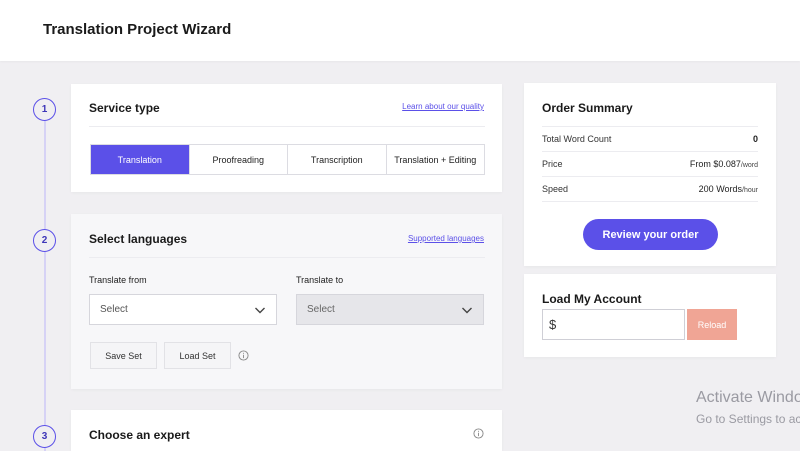 Image resolution: width=800 pixels, height=451 pixels. I want to click on amount-input: $, so click(613, 324).